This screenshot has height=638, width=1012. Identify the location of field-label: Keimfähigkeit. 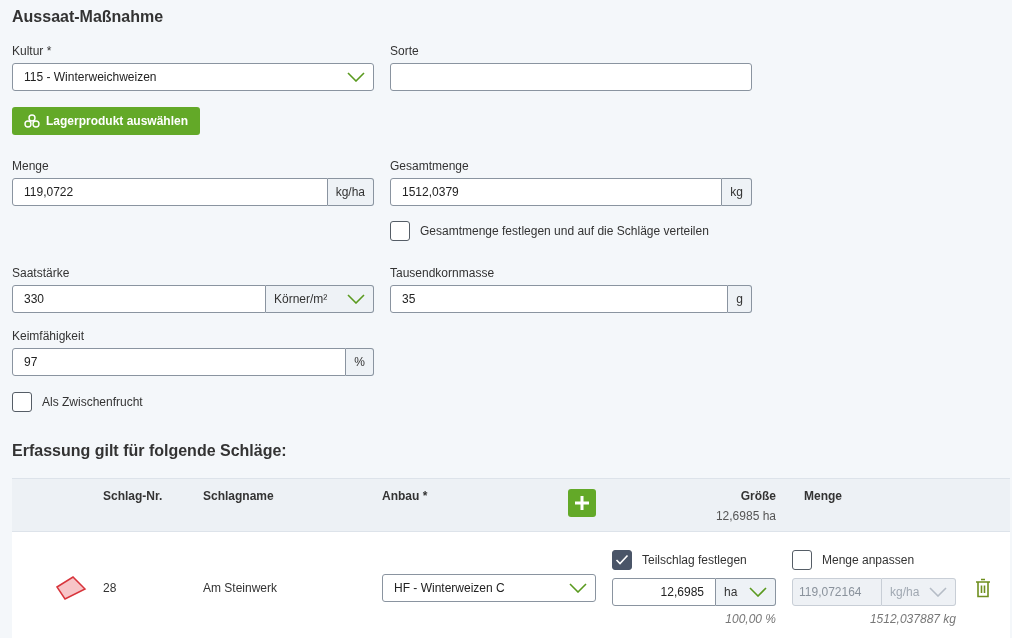
(49, 336).